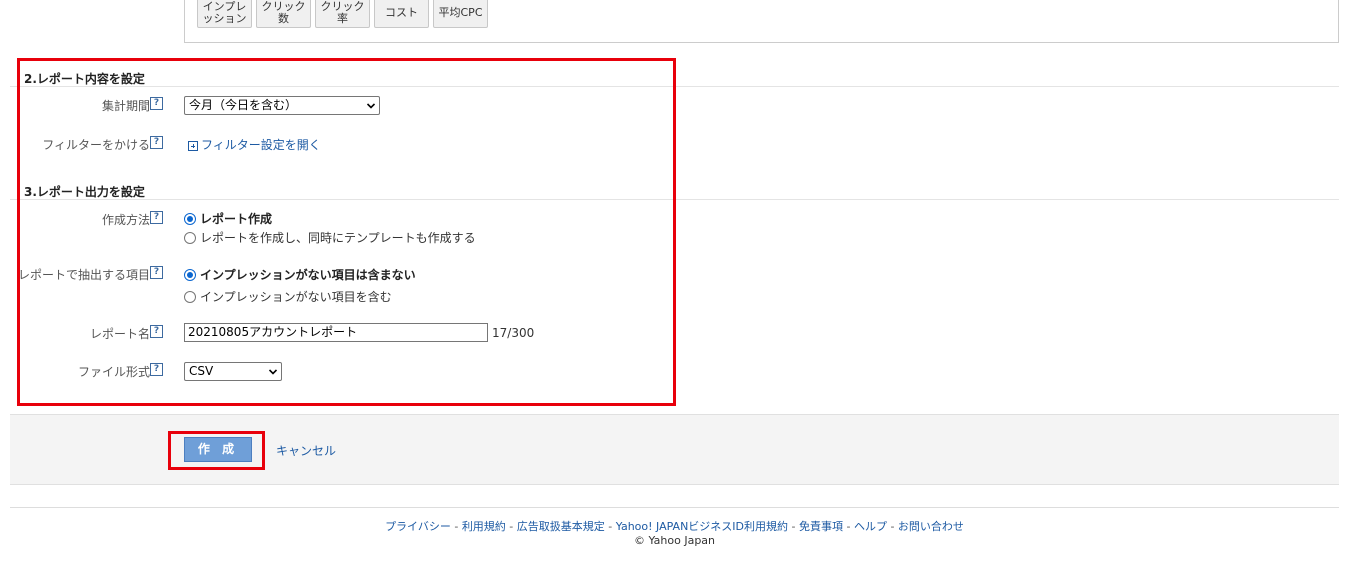 This screenshot has height=568, width=1349. I want to click on footer-link-ad-policy: 広告取扱基本規定, so click(561, 526).